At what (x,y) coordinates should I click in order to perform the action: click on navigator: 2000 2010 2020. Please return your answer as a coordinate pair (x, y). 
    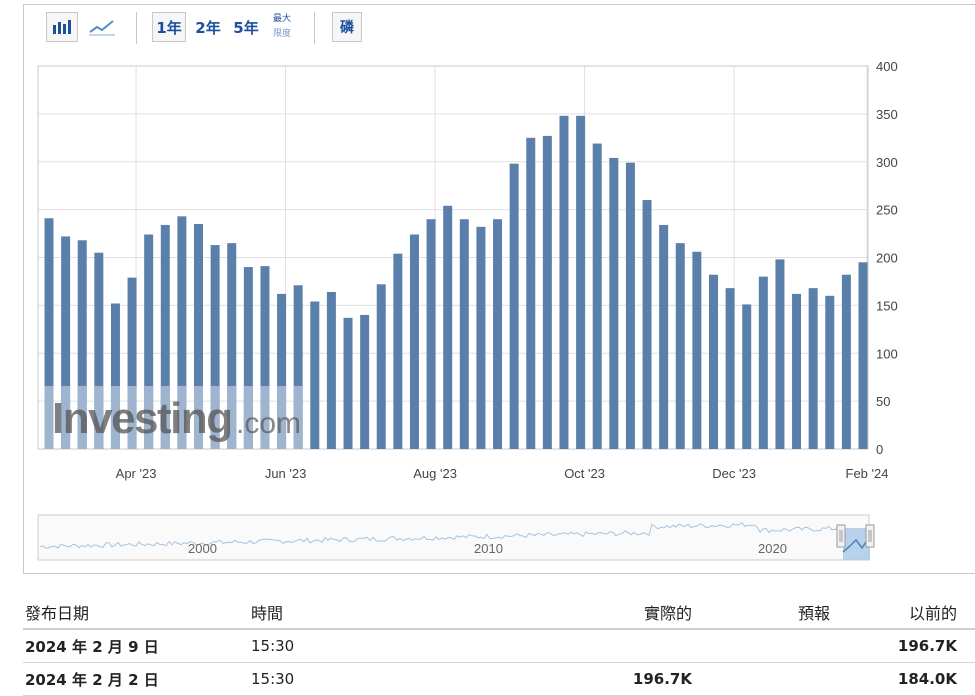
    Looking at the image, I should click on (456, 537).